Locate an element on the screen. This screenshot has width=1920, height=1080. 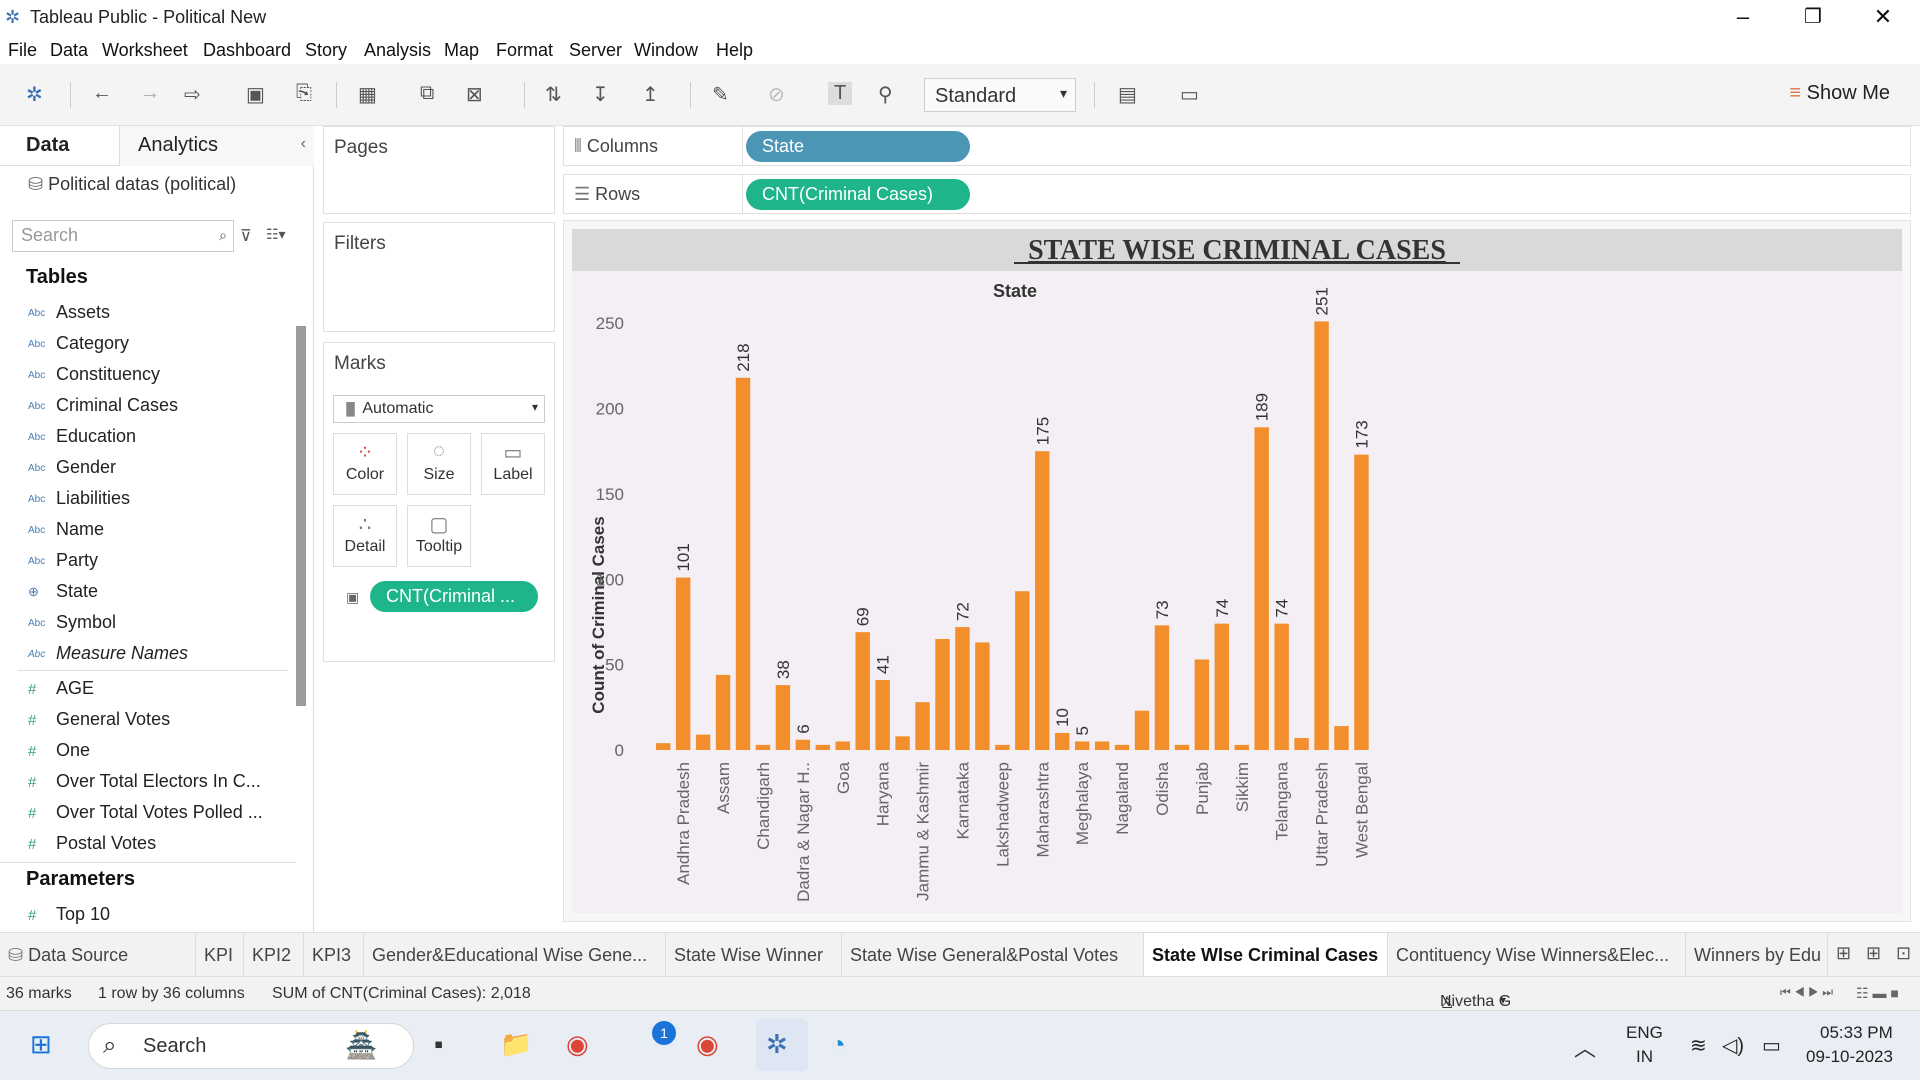
restore-icon: ❐ is located at coordinates (1813, 17).